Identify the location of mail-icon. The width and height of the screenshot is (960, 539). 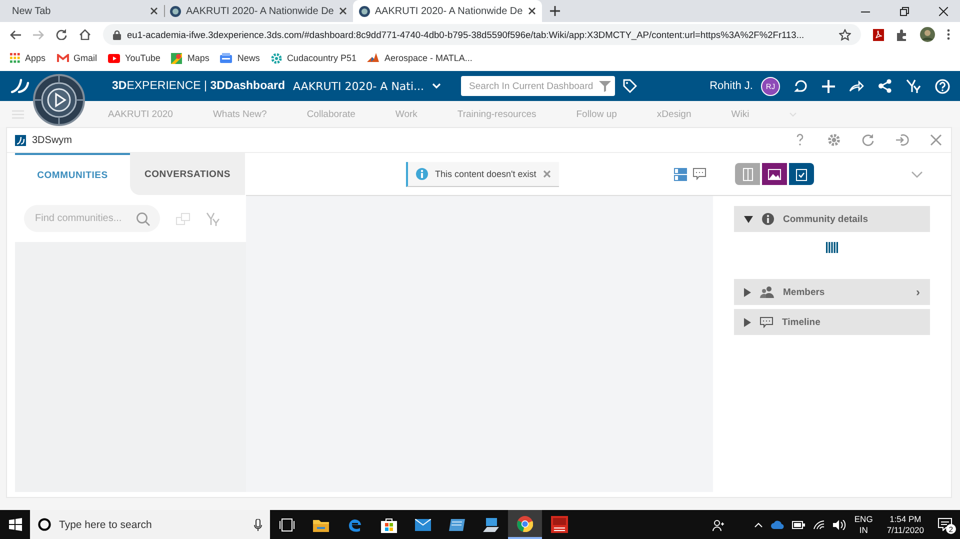
(423, 524).